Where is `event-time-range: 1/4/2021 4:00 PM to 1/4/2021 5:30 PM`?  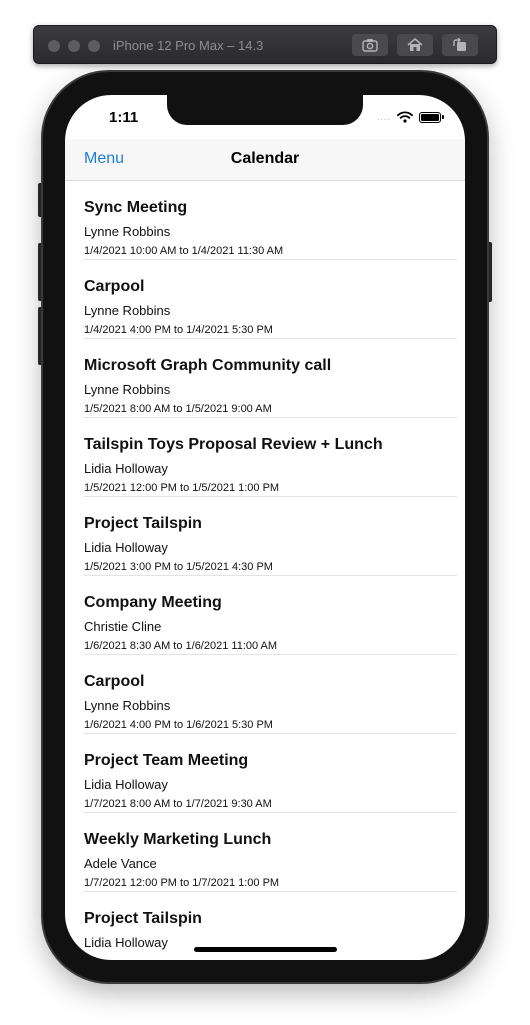
event-time-range: 1/4/2021 4:00 PM to 1/4/2021 5:30 PM is located at coordinates (178, 330).